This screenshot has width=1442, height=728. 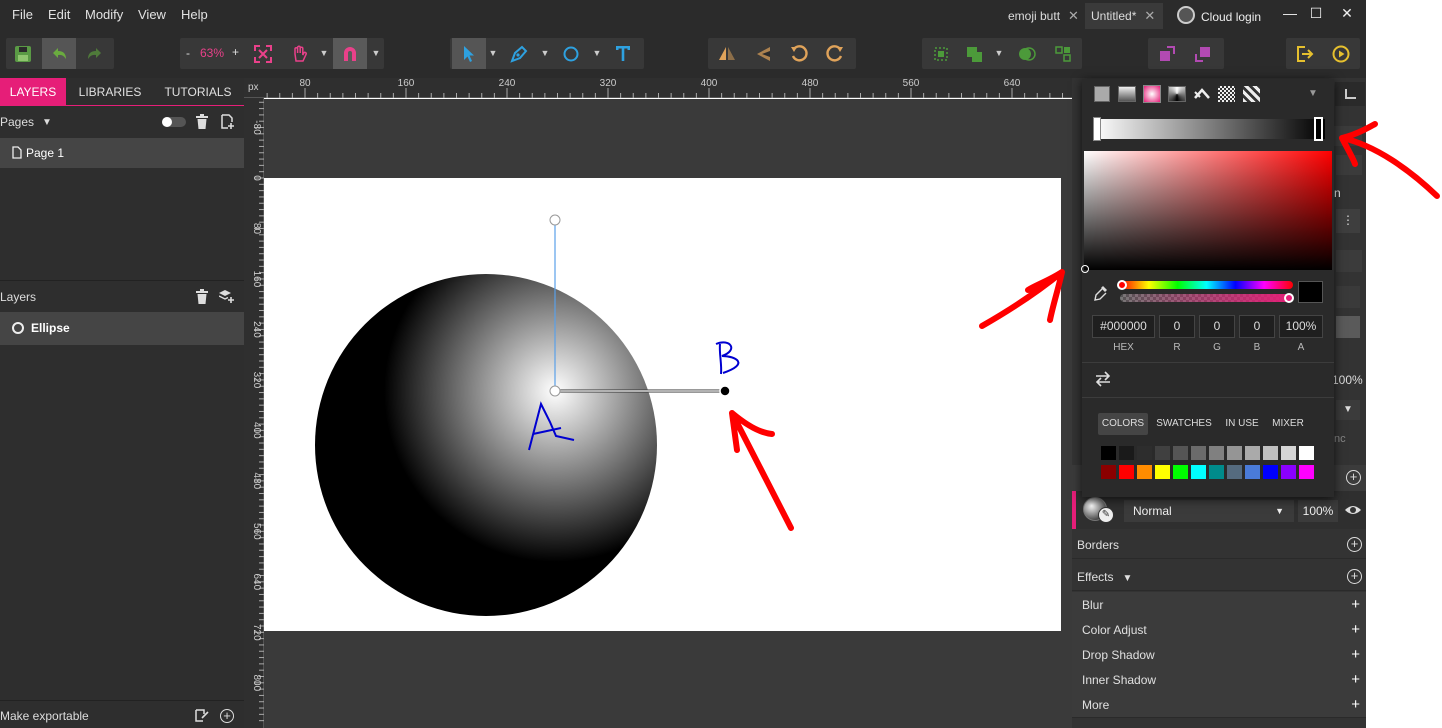 I want to click on add-export-icon: +, so click(x=227, y=716).